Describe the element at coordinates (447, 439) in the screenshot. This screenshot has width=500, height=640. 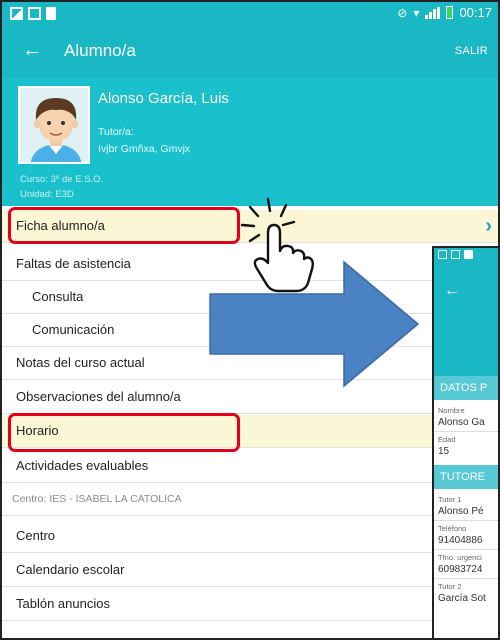
I see `field-label-age: Edad` at that location.